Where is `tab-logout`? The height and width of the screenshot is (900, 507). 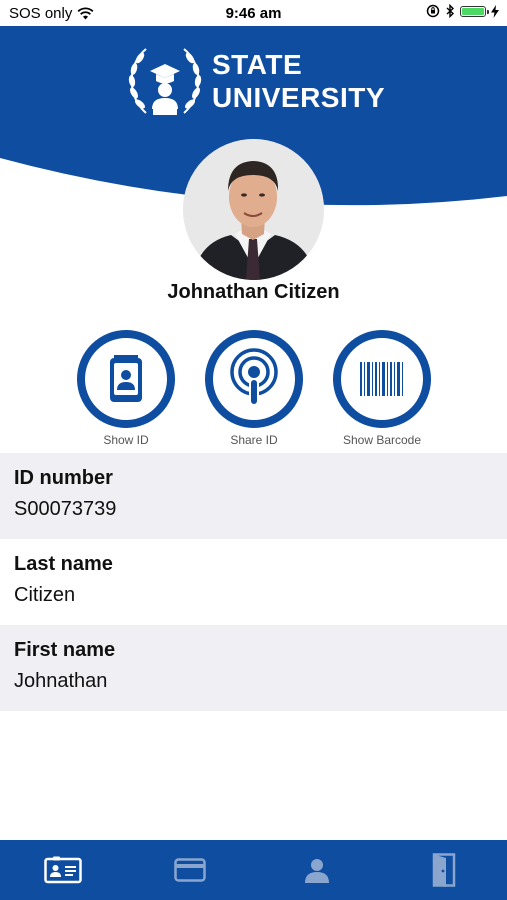 tab-logout is located at coordinates (443, 870).